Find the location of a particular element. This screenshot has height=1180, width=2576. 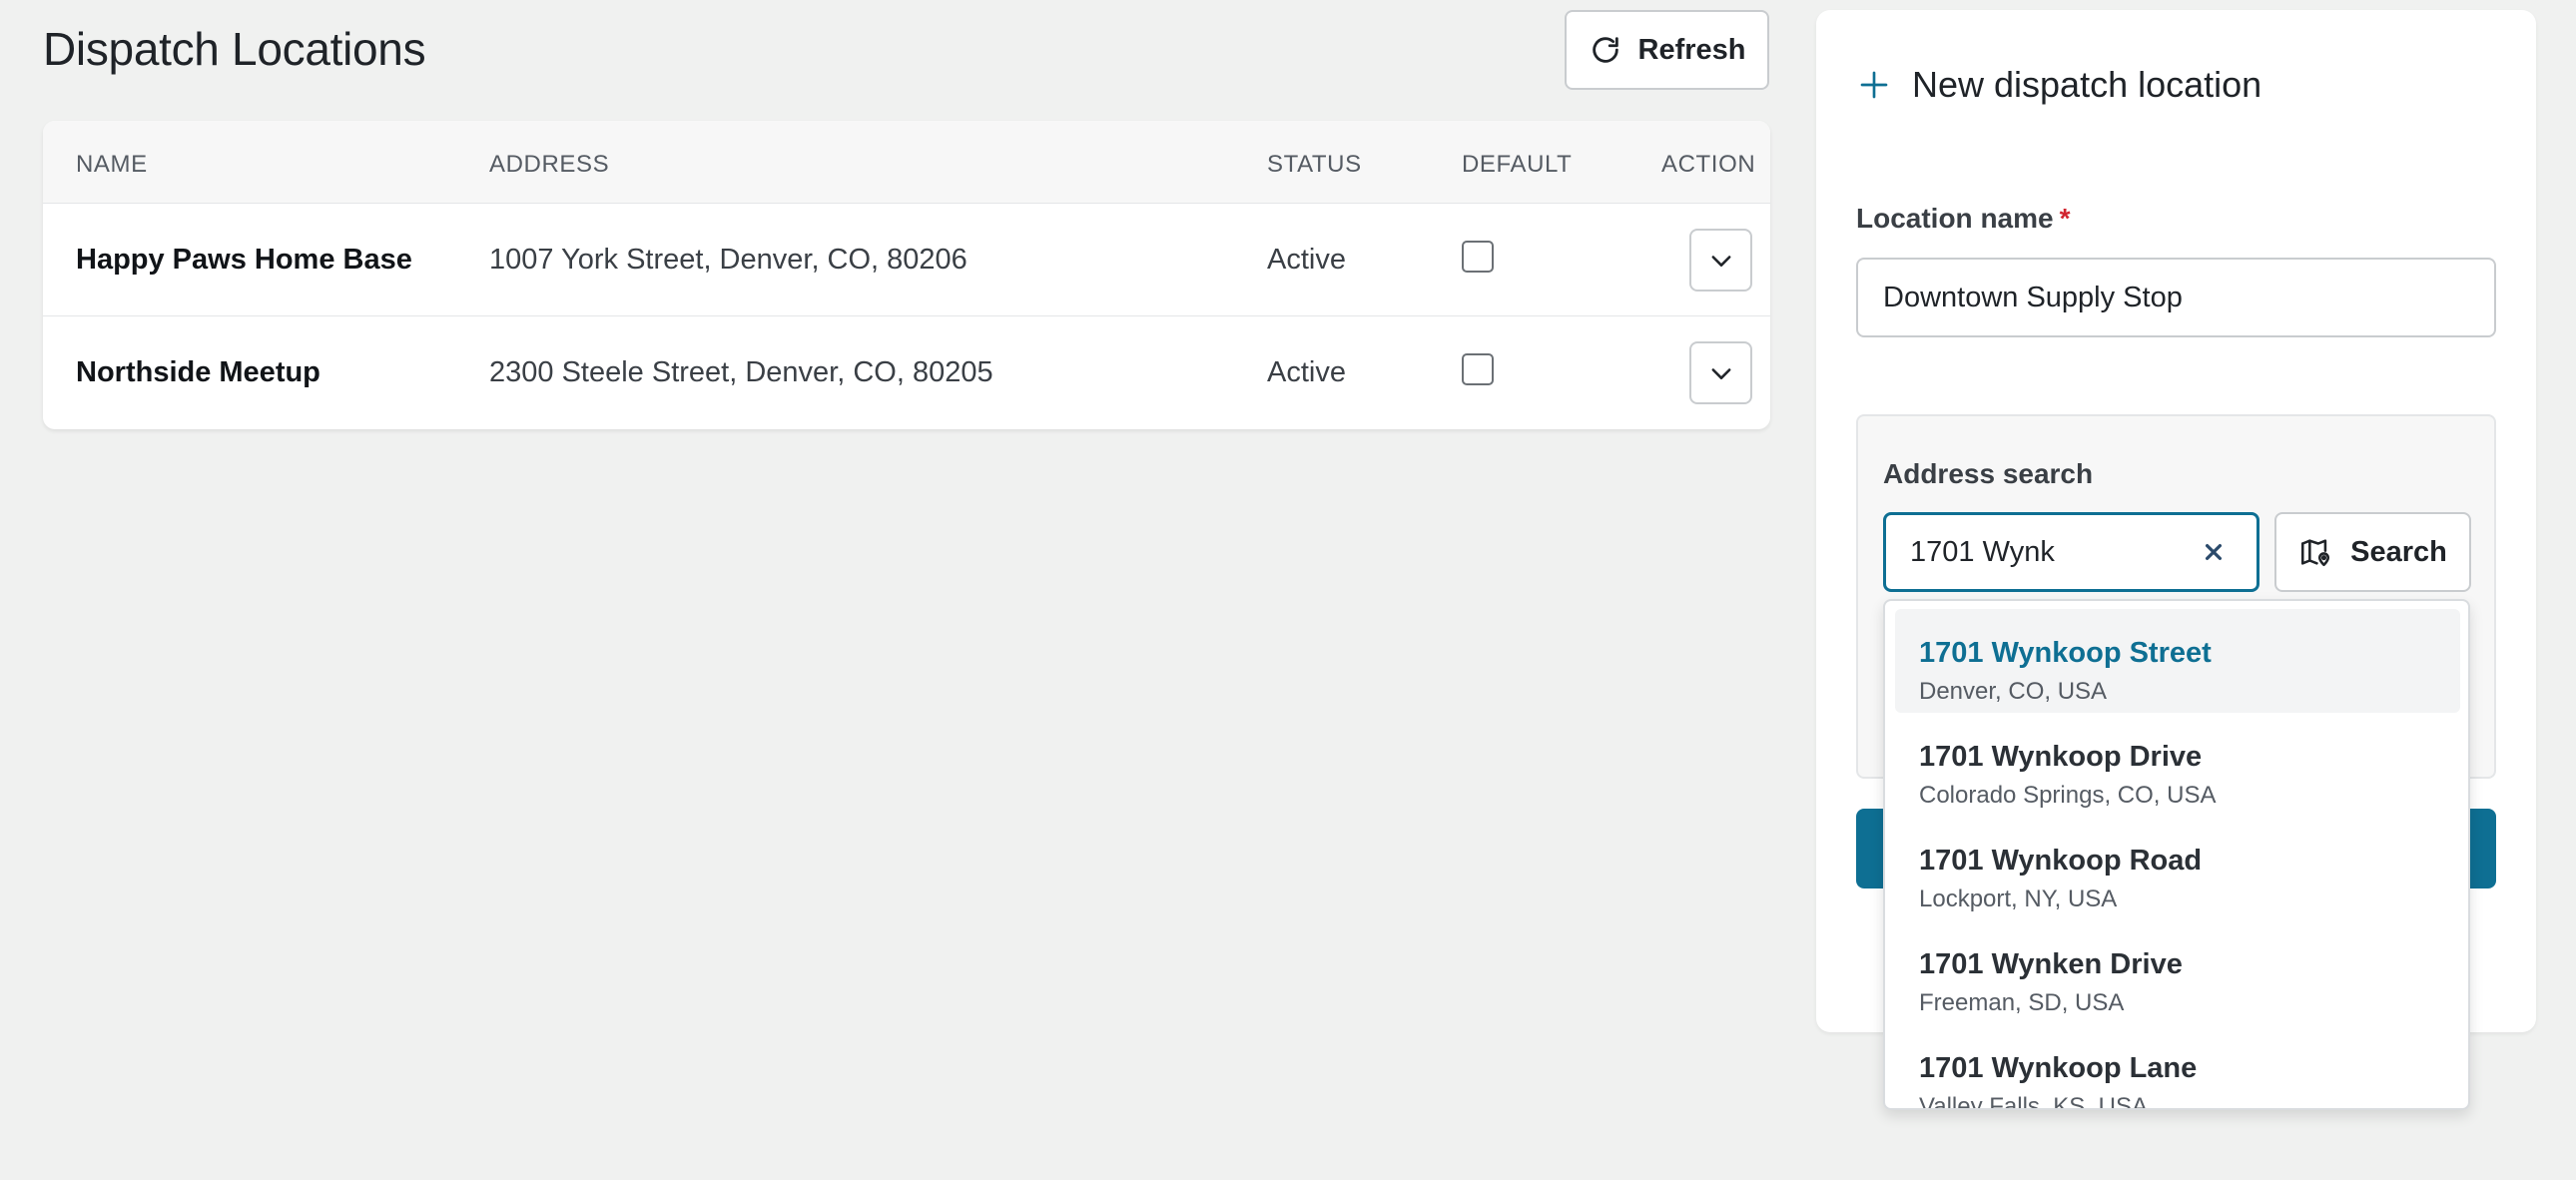

suggestion-item: 1701 Wynkoop Street Denver, CO, USA is located at coordinates (2177, 661).